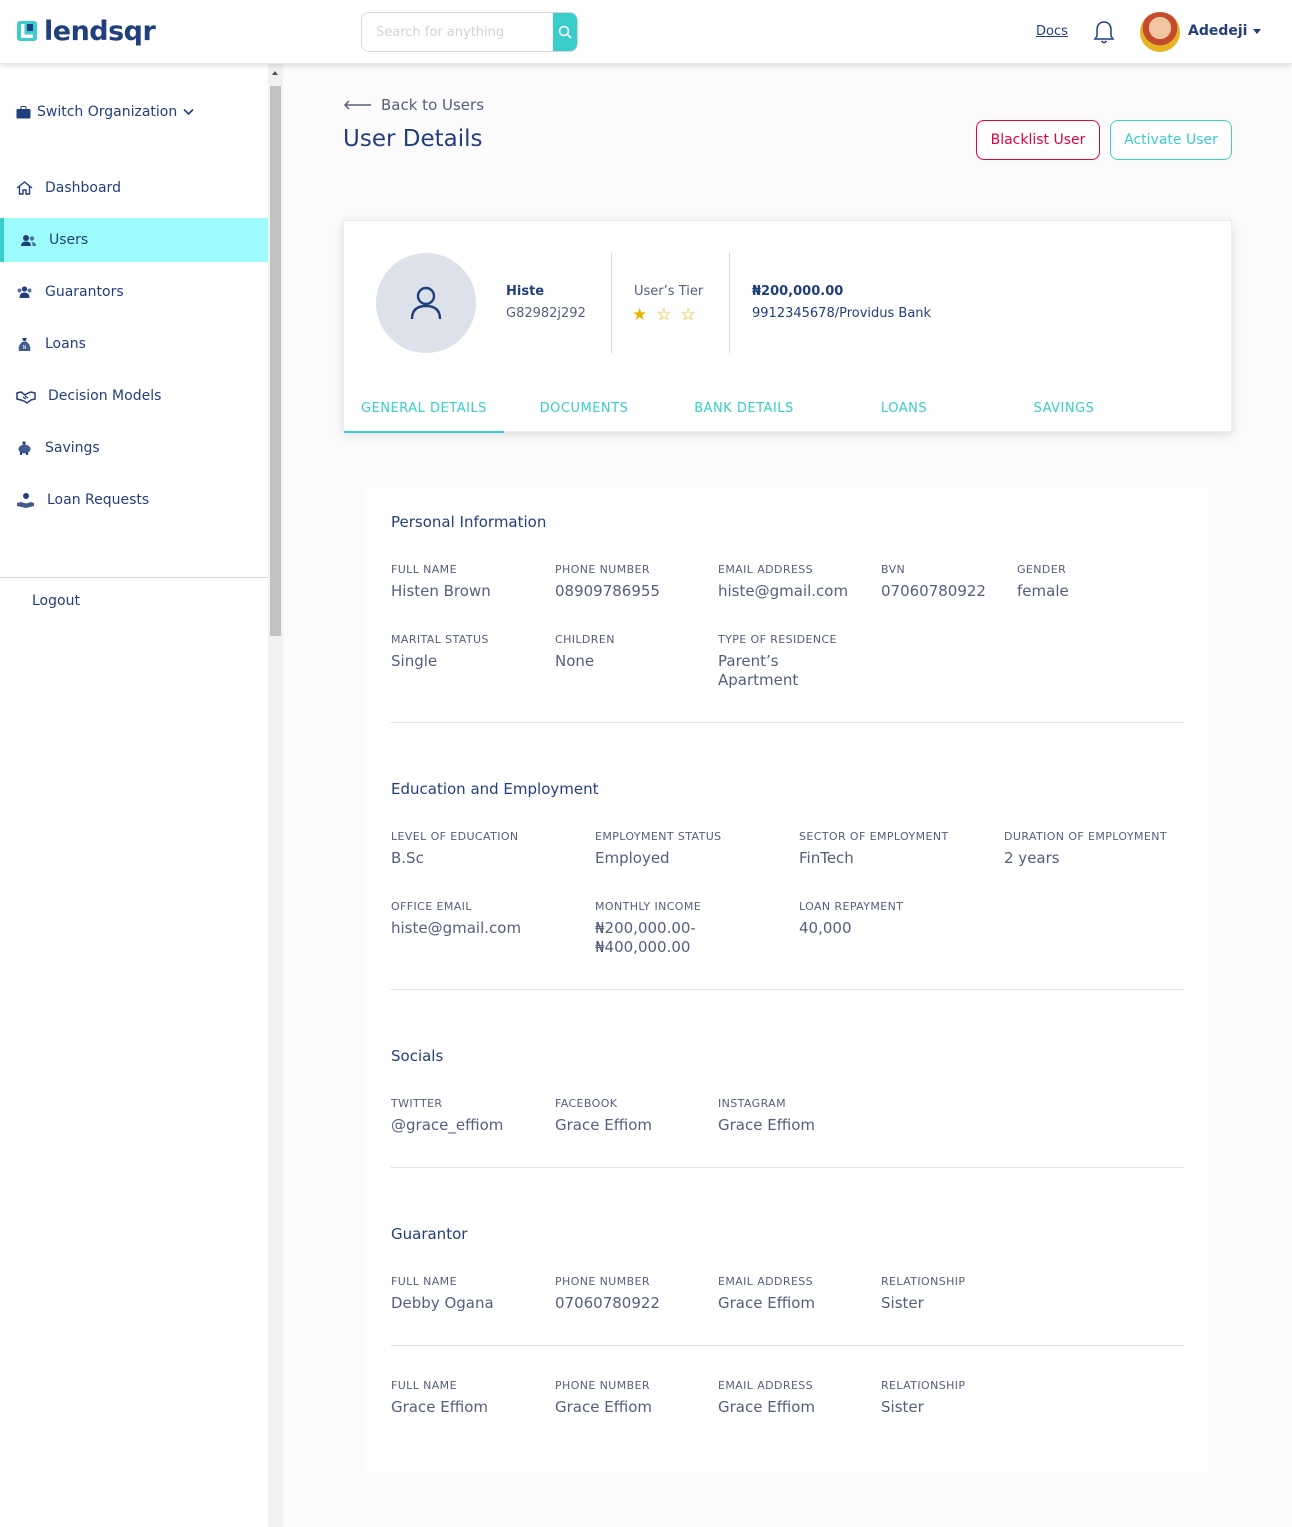 The width and height of the screenshot is (1292, 1527). I want to click on field-loan-repayment: LOAN REPAYMENT 40,000, so click(851, 918).